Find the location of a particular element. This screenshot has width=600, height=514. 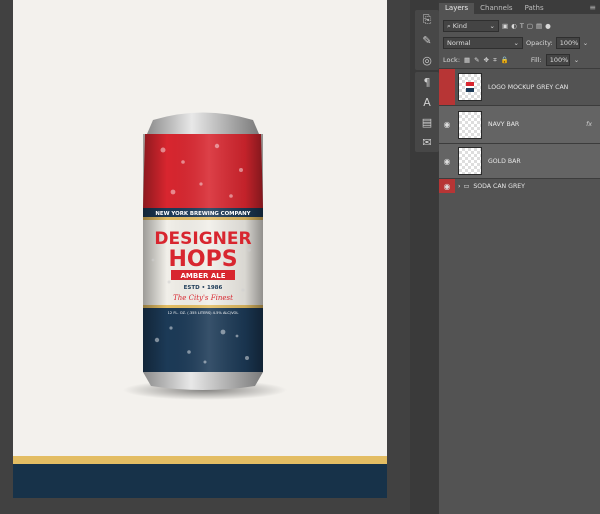

tool-group-top: ⎘ ✎ ◎ is located at coordinates (427, 40).